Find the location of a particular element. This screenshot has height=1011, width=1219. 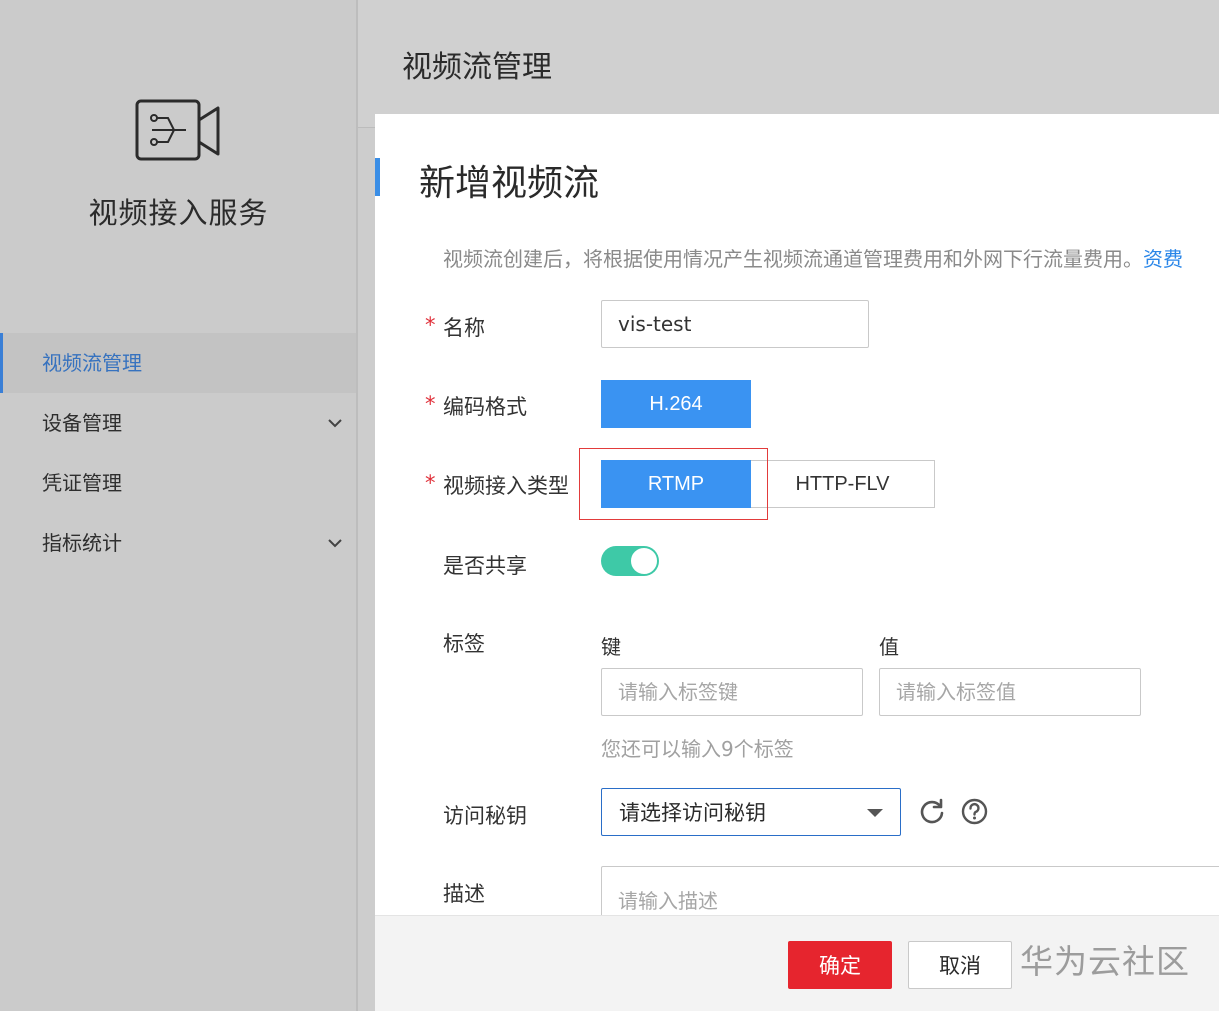

billing-notice: 视频流创建后，将根据使用情况产生视频流通道管理费用和外网下行流量费用。资费 is located at coordinates (813, 257).